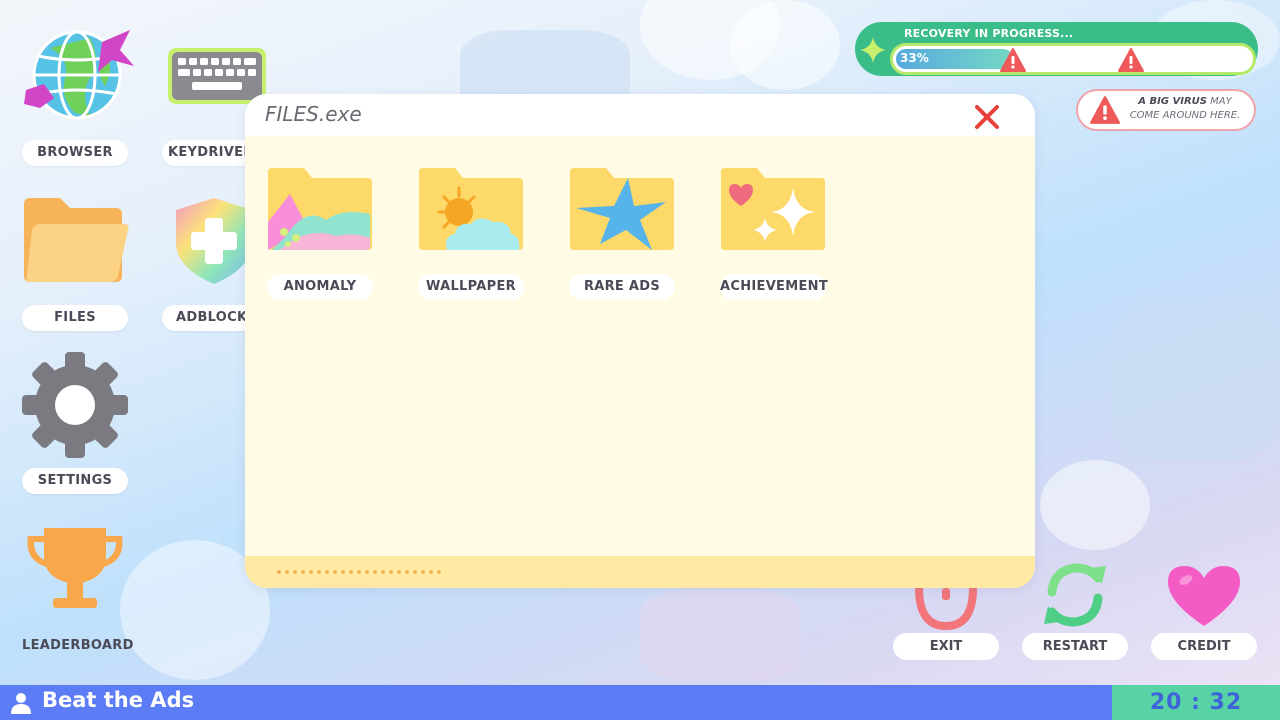 The image size is (1280, 720). Describe the element at coordinates (1075, 595) in the screenshot. I see `restart-icon` at that location.